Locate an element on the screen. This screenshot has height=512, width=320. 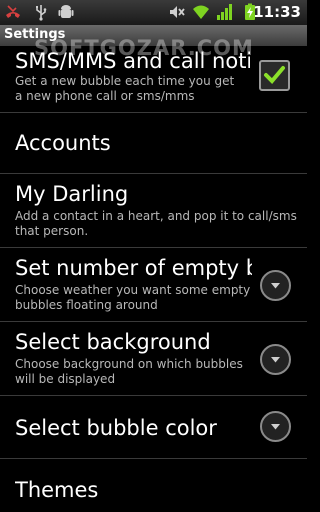
setting-title: Set number of empty bub is located at coordinates (133, 268).